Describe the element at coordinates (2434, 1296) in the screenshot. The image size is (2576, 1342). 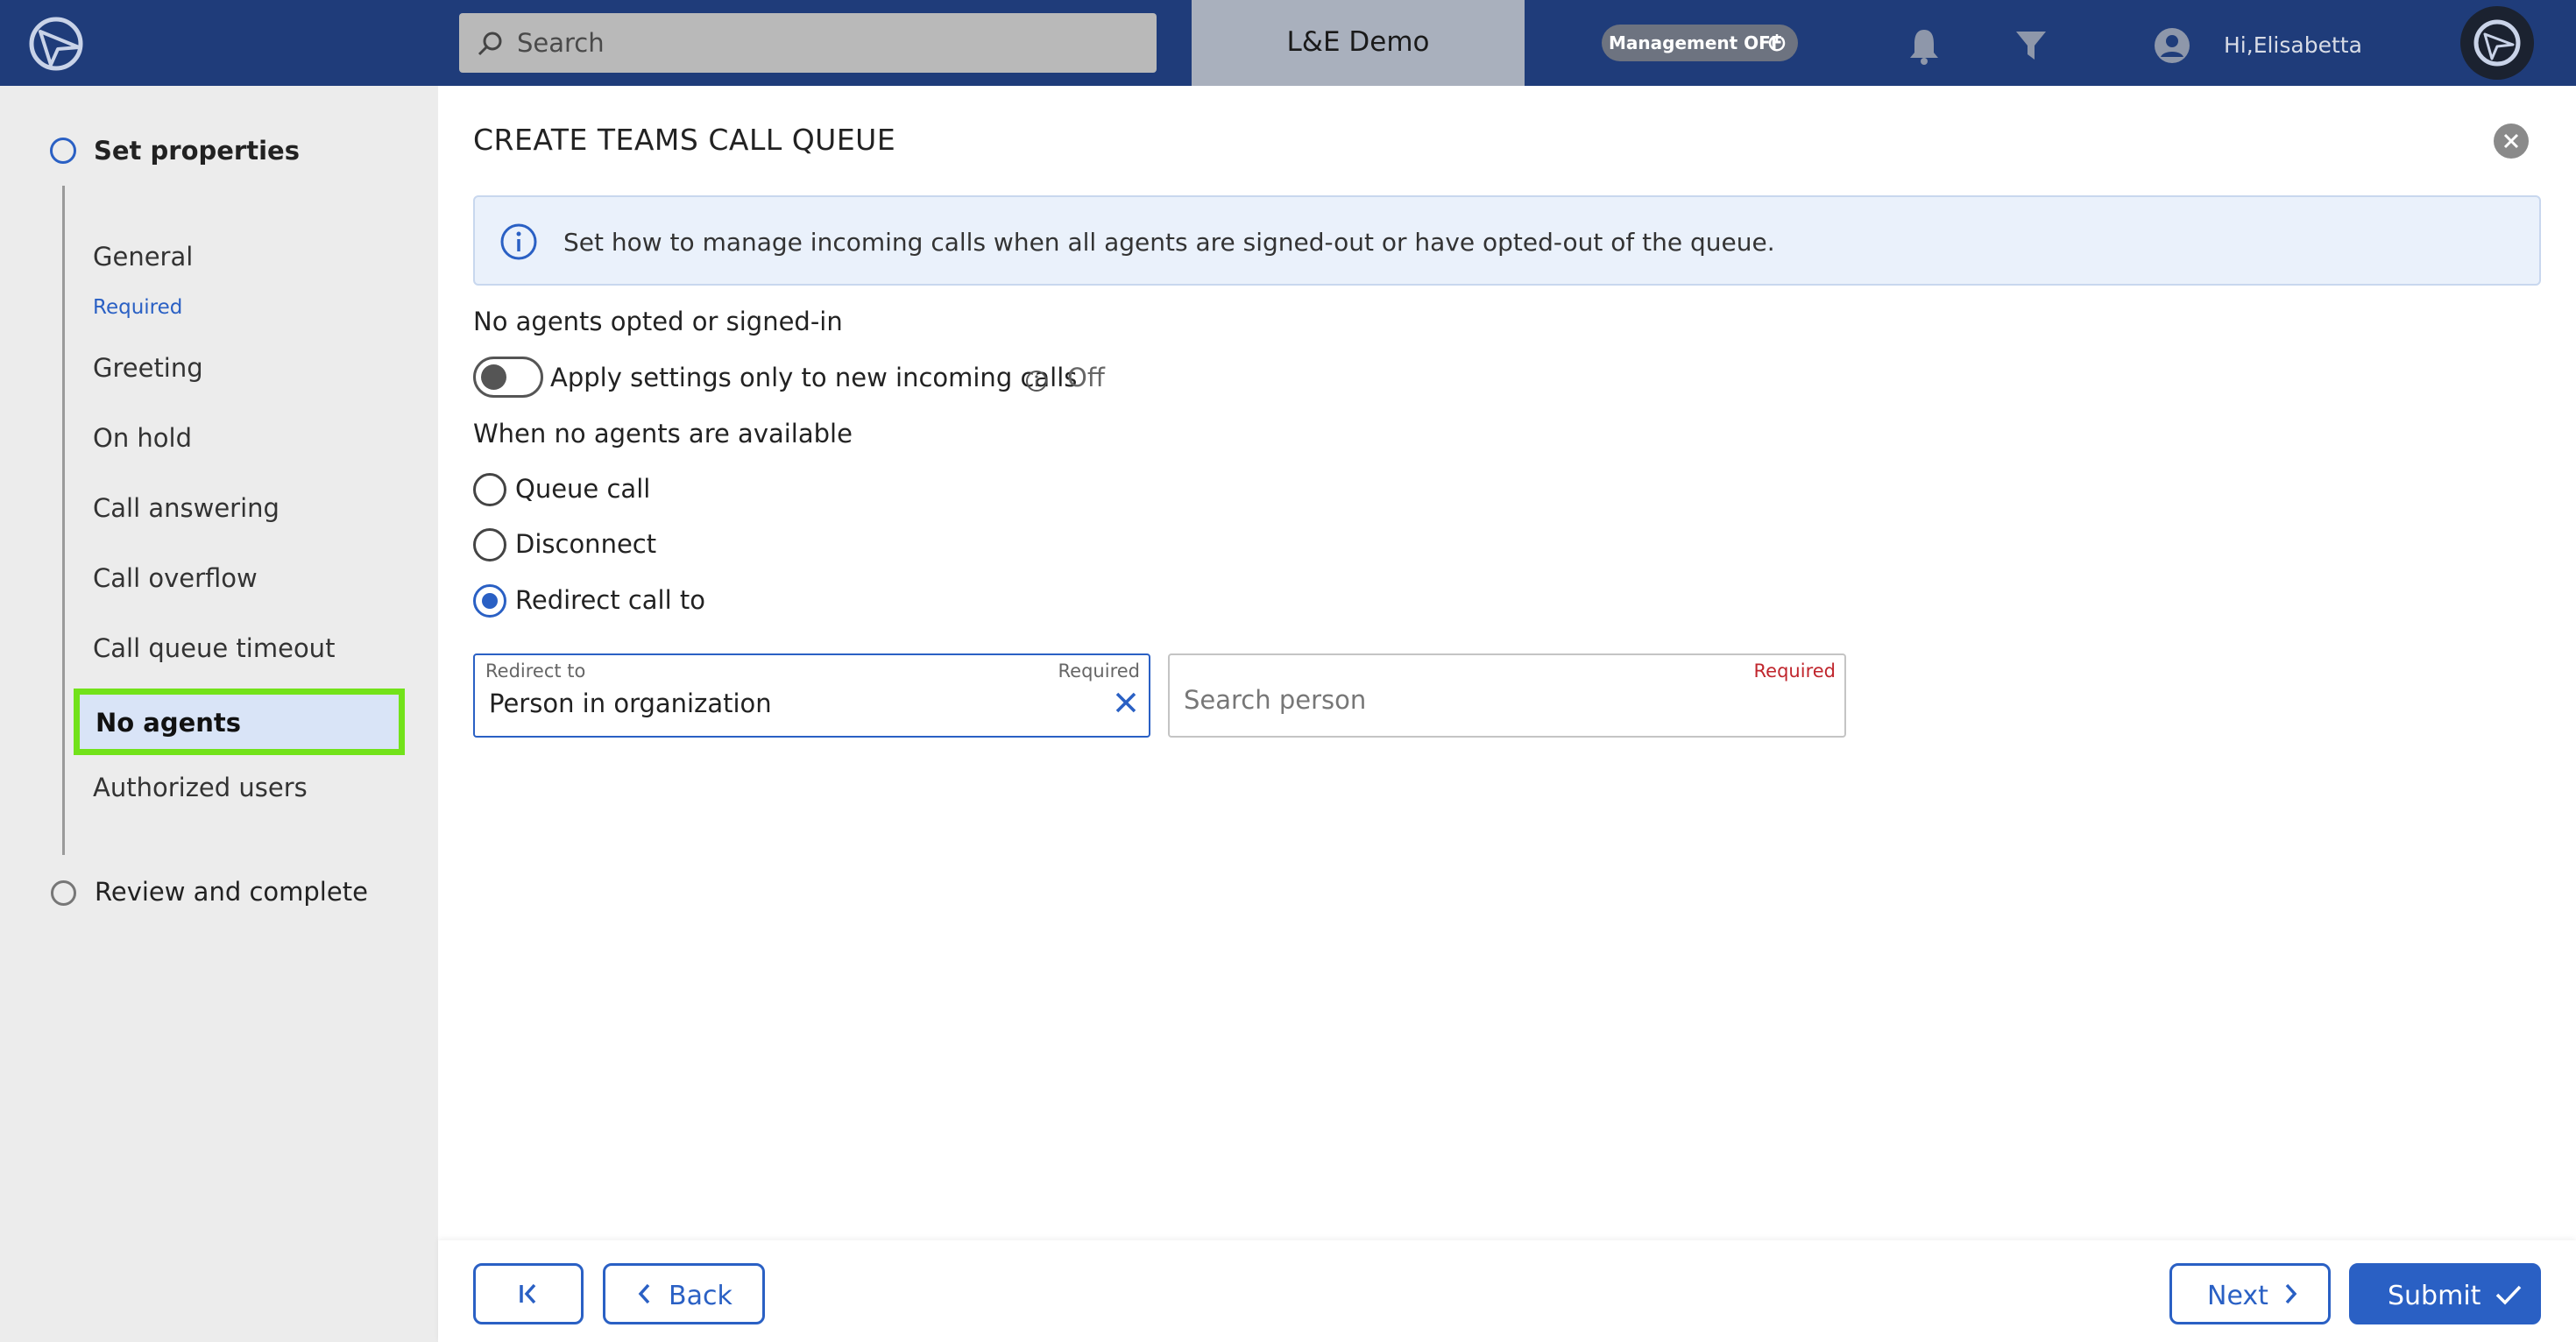
I see `submit-button-label: Submit` at that location.